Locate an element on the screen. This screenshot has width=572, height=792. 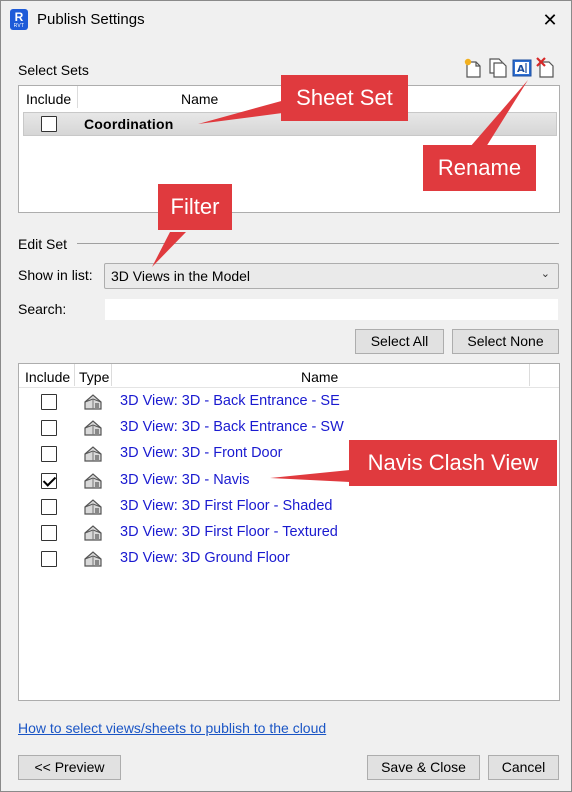
rename-set-icon: A is located at coordinates (522, 68).